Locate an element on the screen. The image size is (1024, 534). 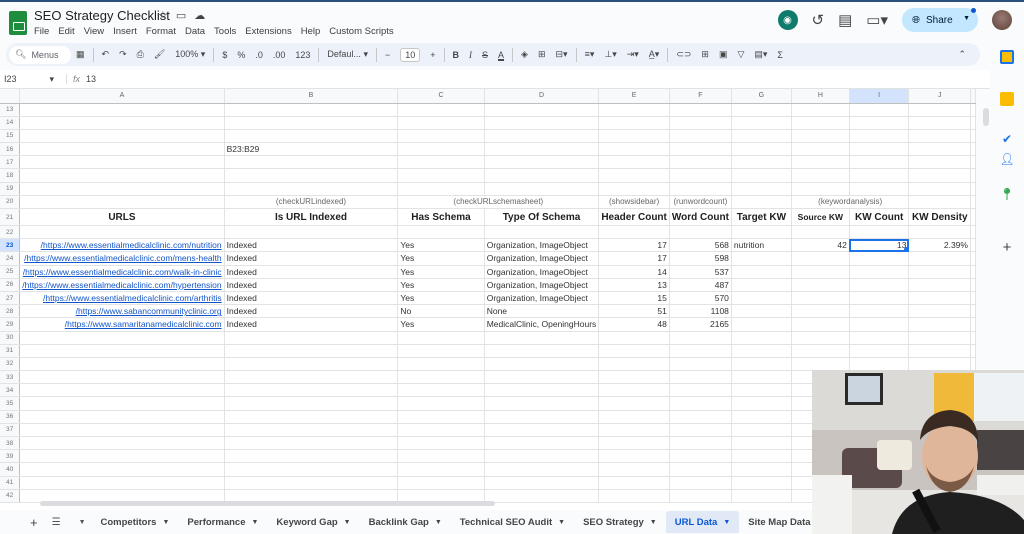
has-schema: No is located at coordinates (441, 311).